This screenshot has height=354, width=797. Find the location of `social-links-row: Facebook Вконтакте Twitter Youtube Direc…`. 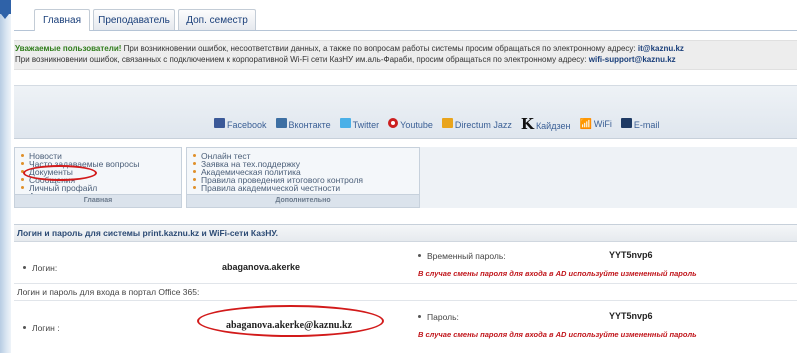

social-links-row: Facebook Вконтакте Twitter Youtube Direc… is located at coordinates (439, 124).